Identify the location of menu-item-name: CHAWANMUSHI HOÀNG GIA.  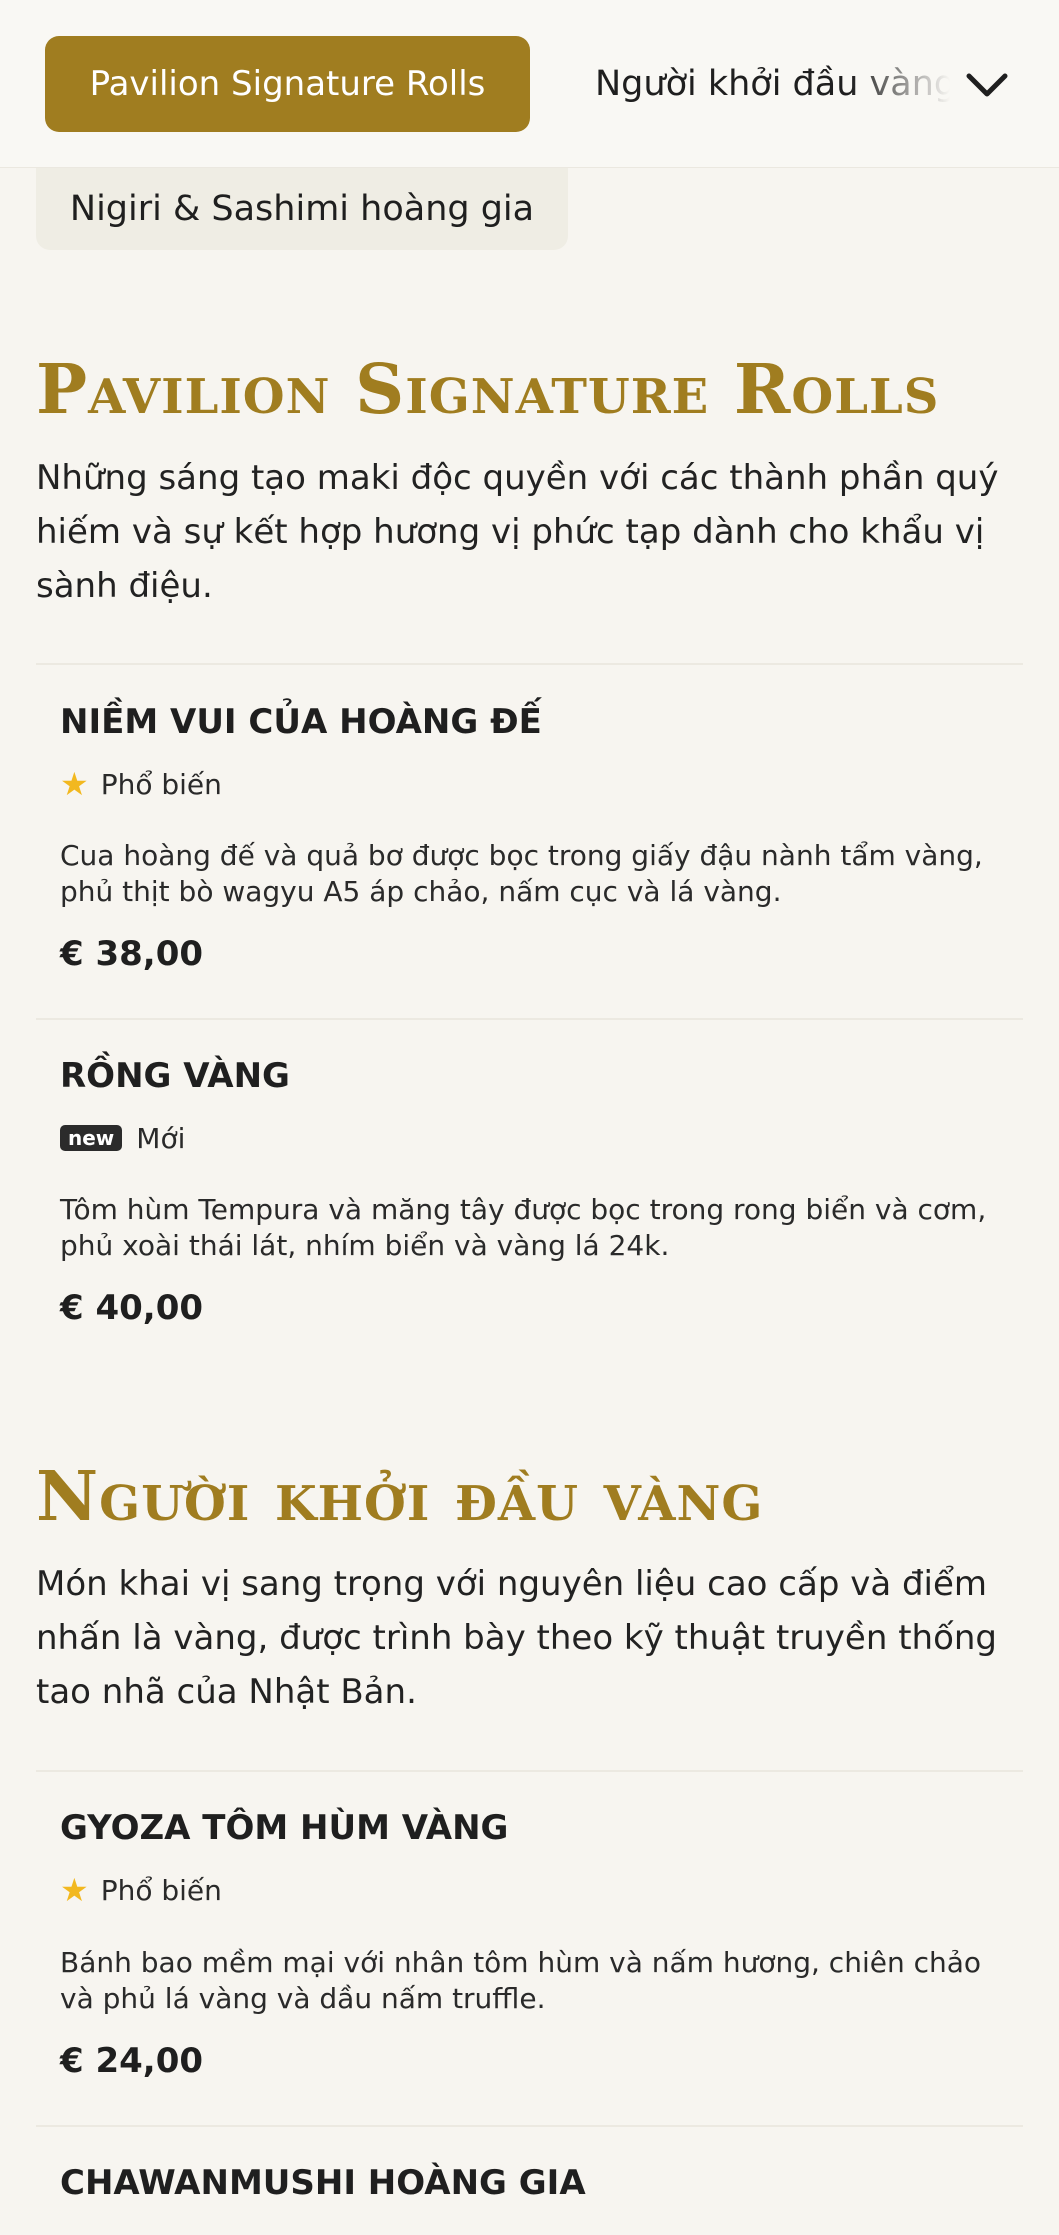
(323, 2183).